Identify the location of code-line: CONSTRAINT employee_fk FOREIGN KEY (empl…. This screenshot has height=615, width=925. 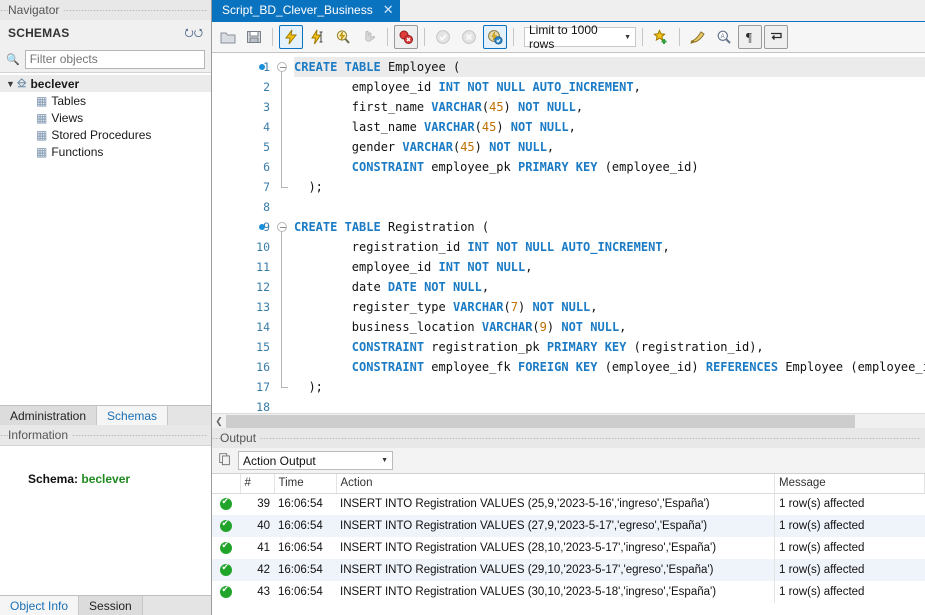
(609, 367).